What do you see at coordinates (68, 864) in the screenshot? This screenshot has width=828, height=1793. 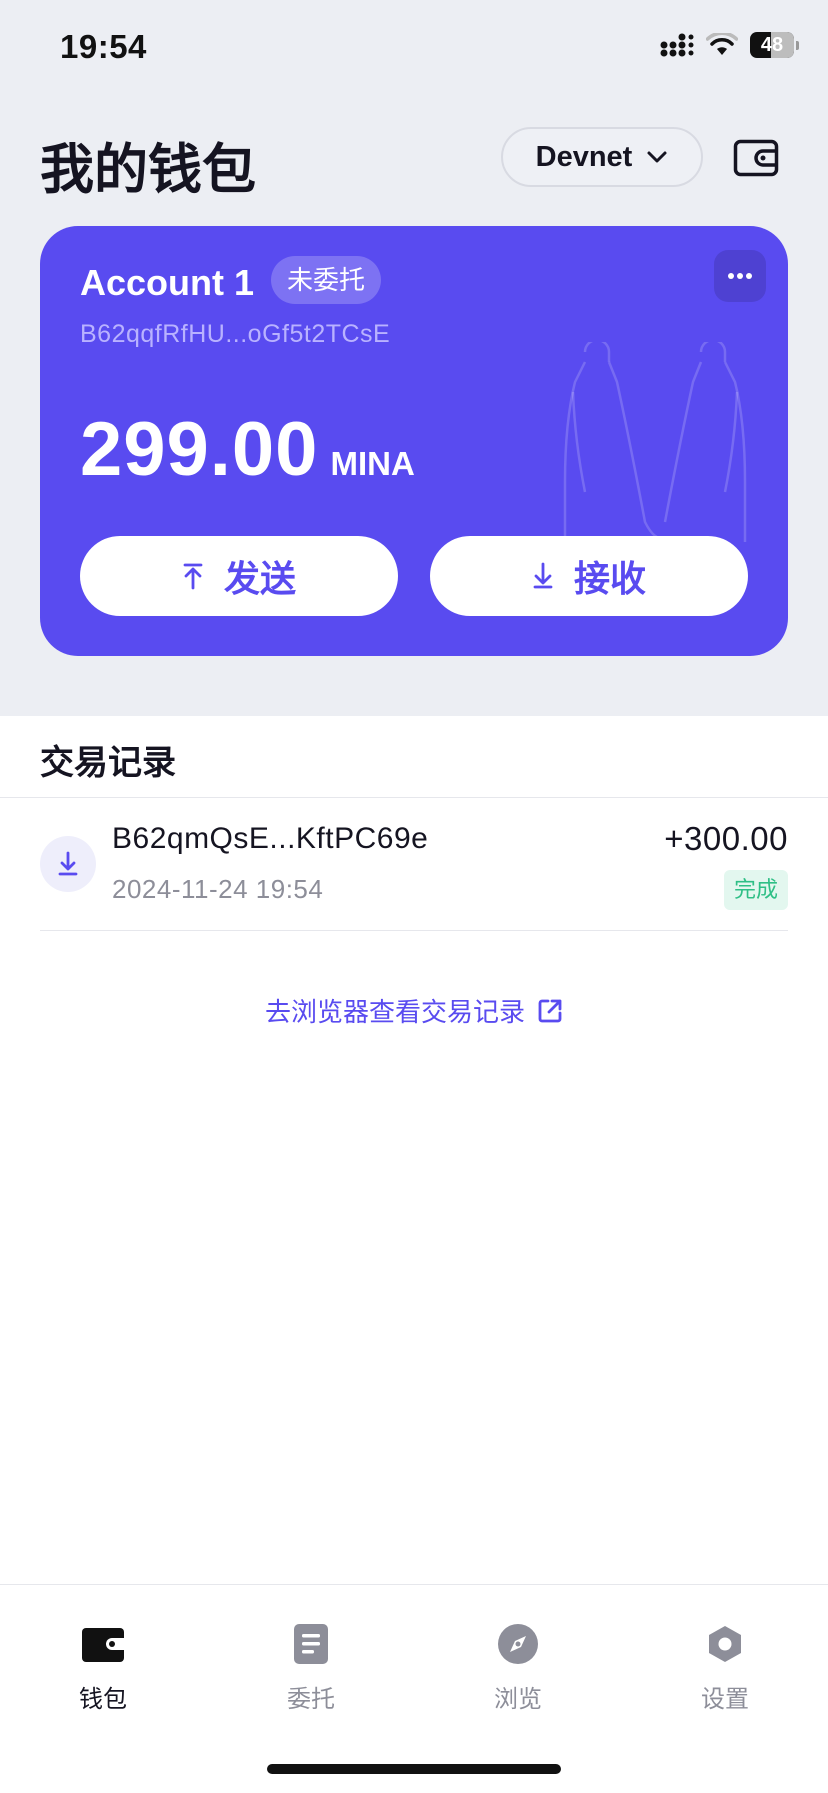 I see `receive-tx-icon` at bounding box center [68, 864].